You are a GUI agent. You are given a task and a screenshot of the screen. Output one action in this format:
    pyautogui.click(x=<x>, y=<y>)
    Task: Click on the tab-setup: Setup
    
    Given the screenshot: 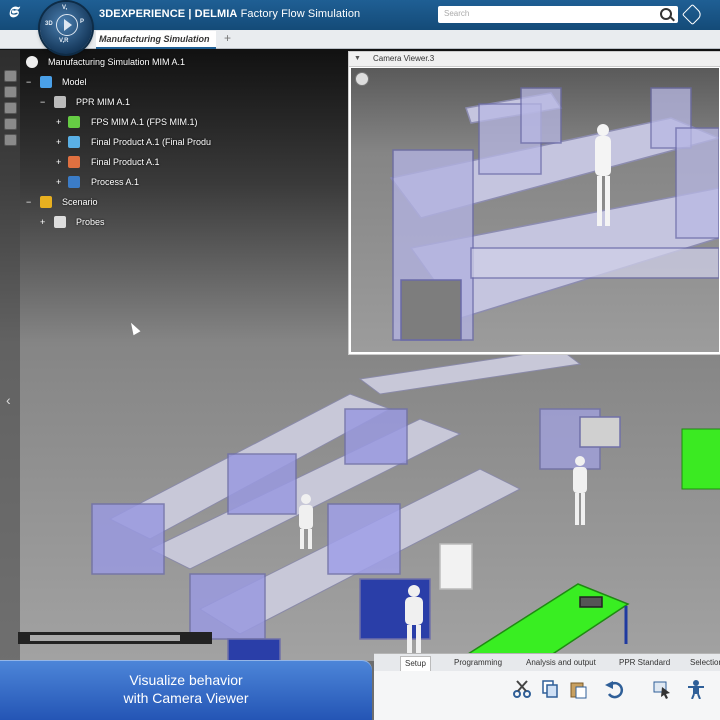 What is the action you would take?
    pyautogui.click(x=415, y=663)
    